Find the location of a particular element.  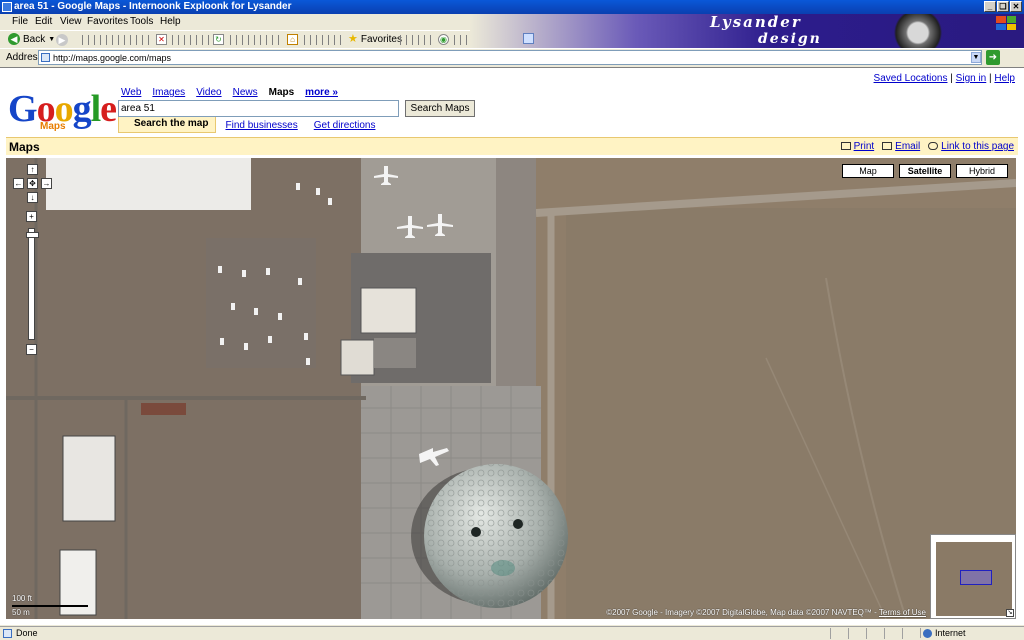

overview-map: ↘ is located at coordinates (973, 576).